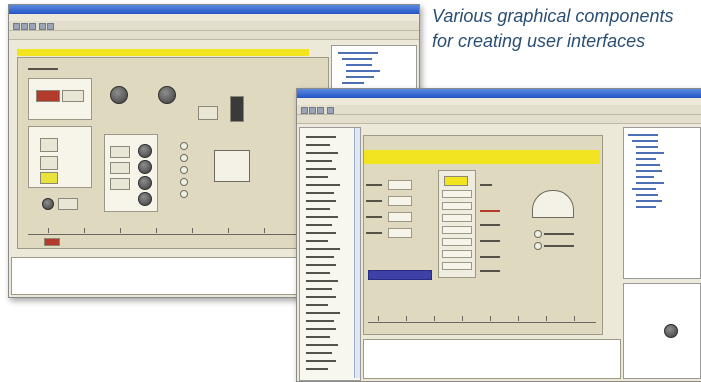 The height and width of the screenshot is (382, 701). Describe the element at coordinates (237, 109) in the screenshot. I see `switch-component` at that location.